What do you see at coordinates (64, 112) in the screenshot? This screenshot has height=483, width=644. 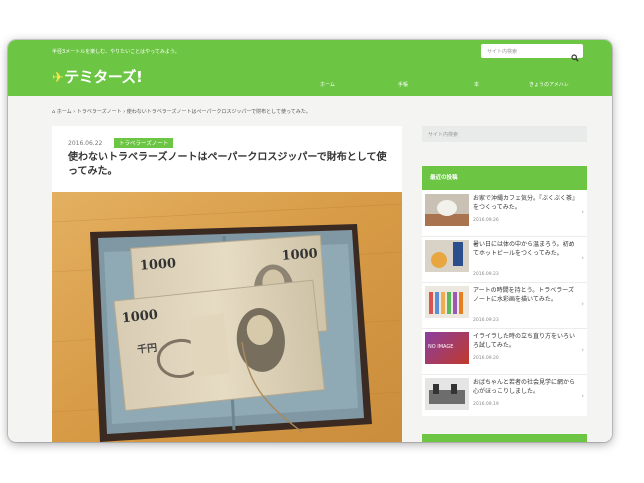 I see `breadcrumb-home: ホーム` at bounding box center [64, 112].